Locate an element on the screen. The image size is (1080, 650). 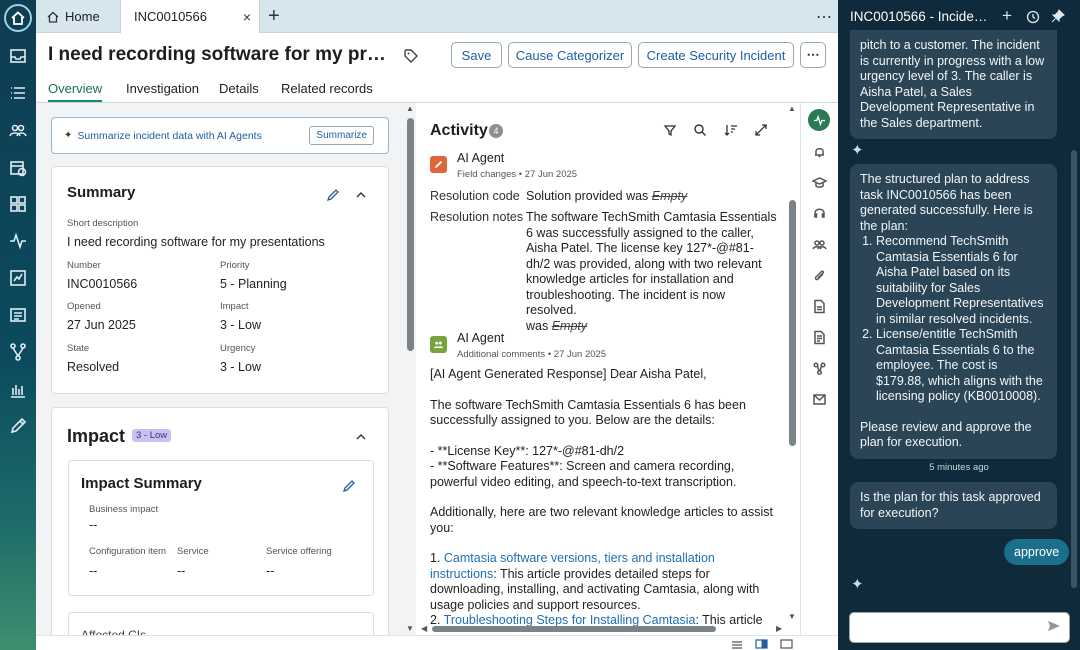
document-list-icon is located at coordinates (18, 315).